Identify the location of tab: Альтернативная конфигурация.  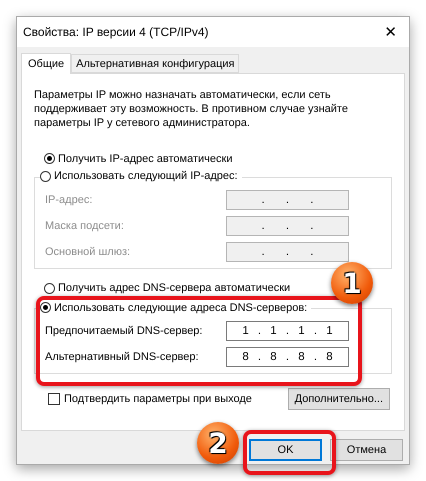
(155, 63).